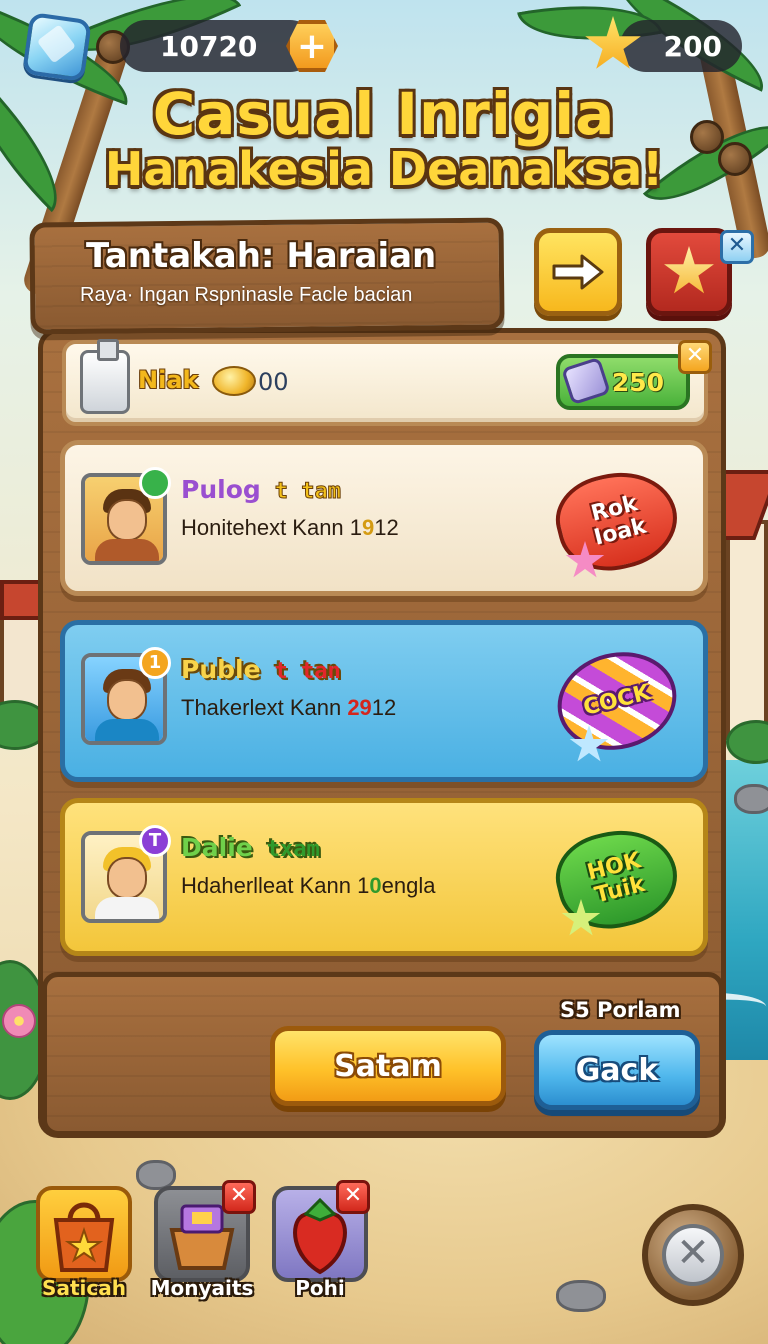  I want to click on card-description: Thakerlext Kann 2912, so click(288, 708).